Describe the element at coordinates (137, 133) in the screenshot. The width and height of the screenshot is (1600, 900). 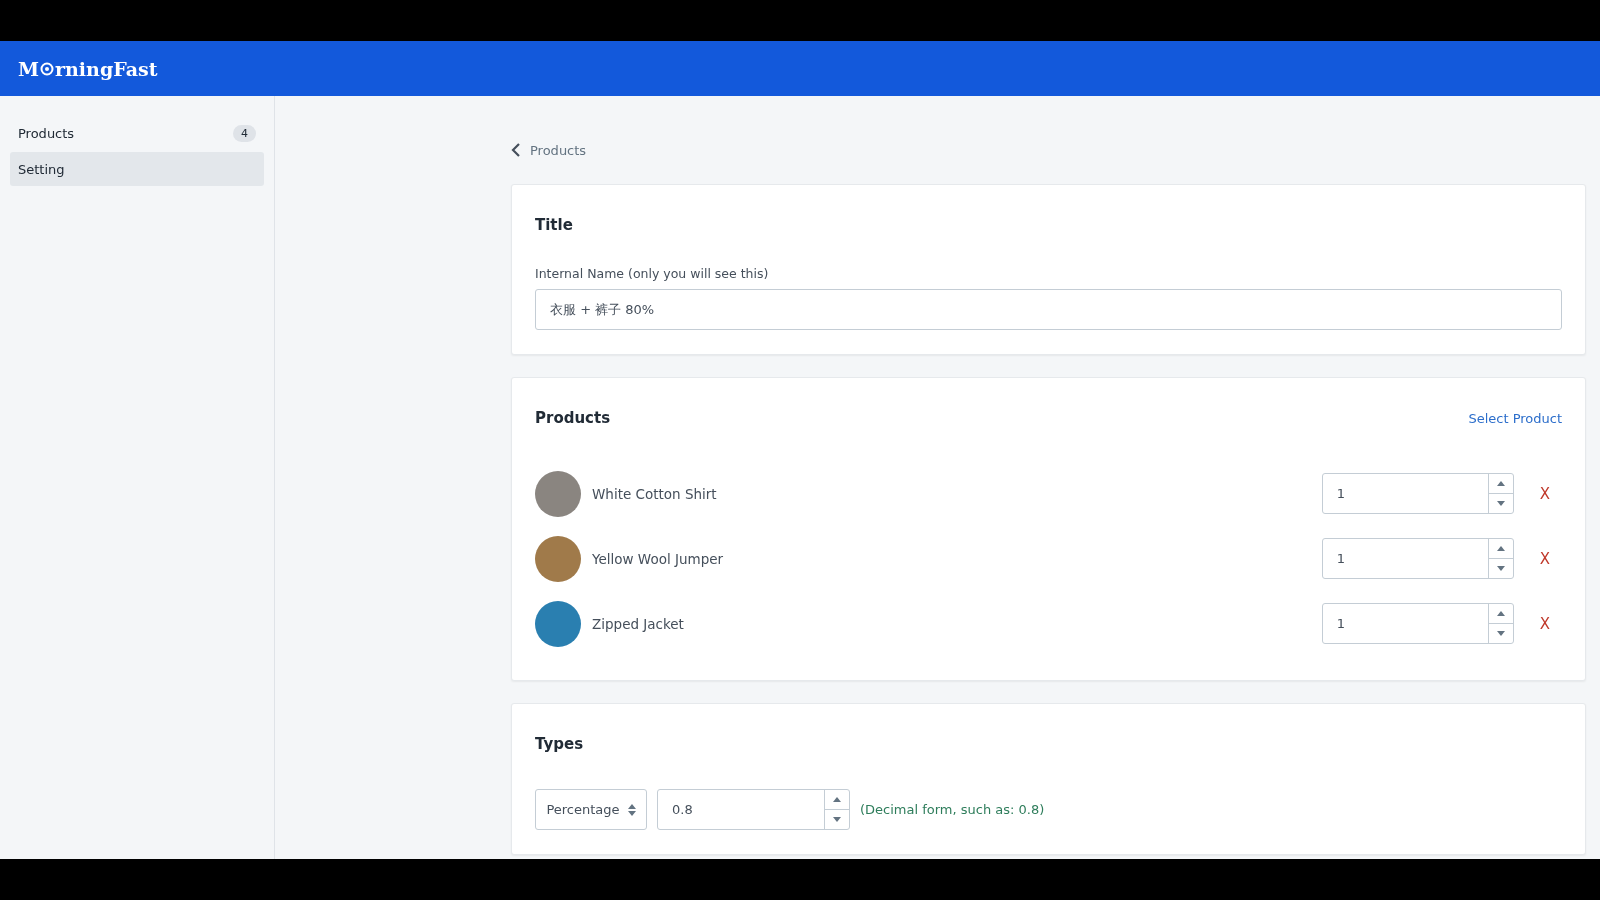
I see `sidebar-item: Products 4` at that location.